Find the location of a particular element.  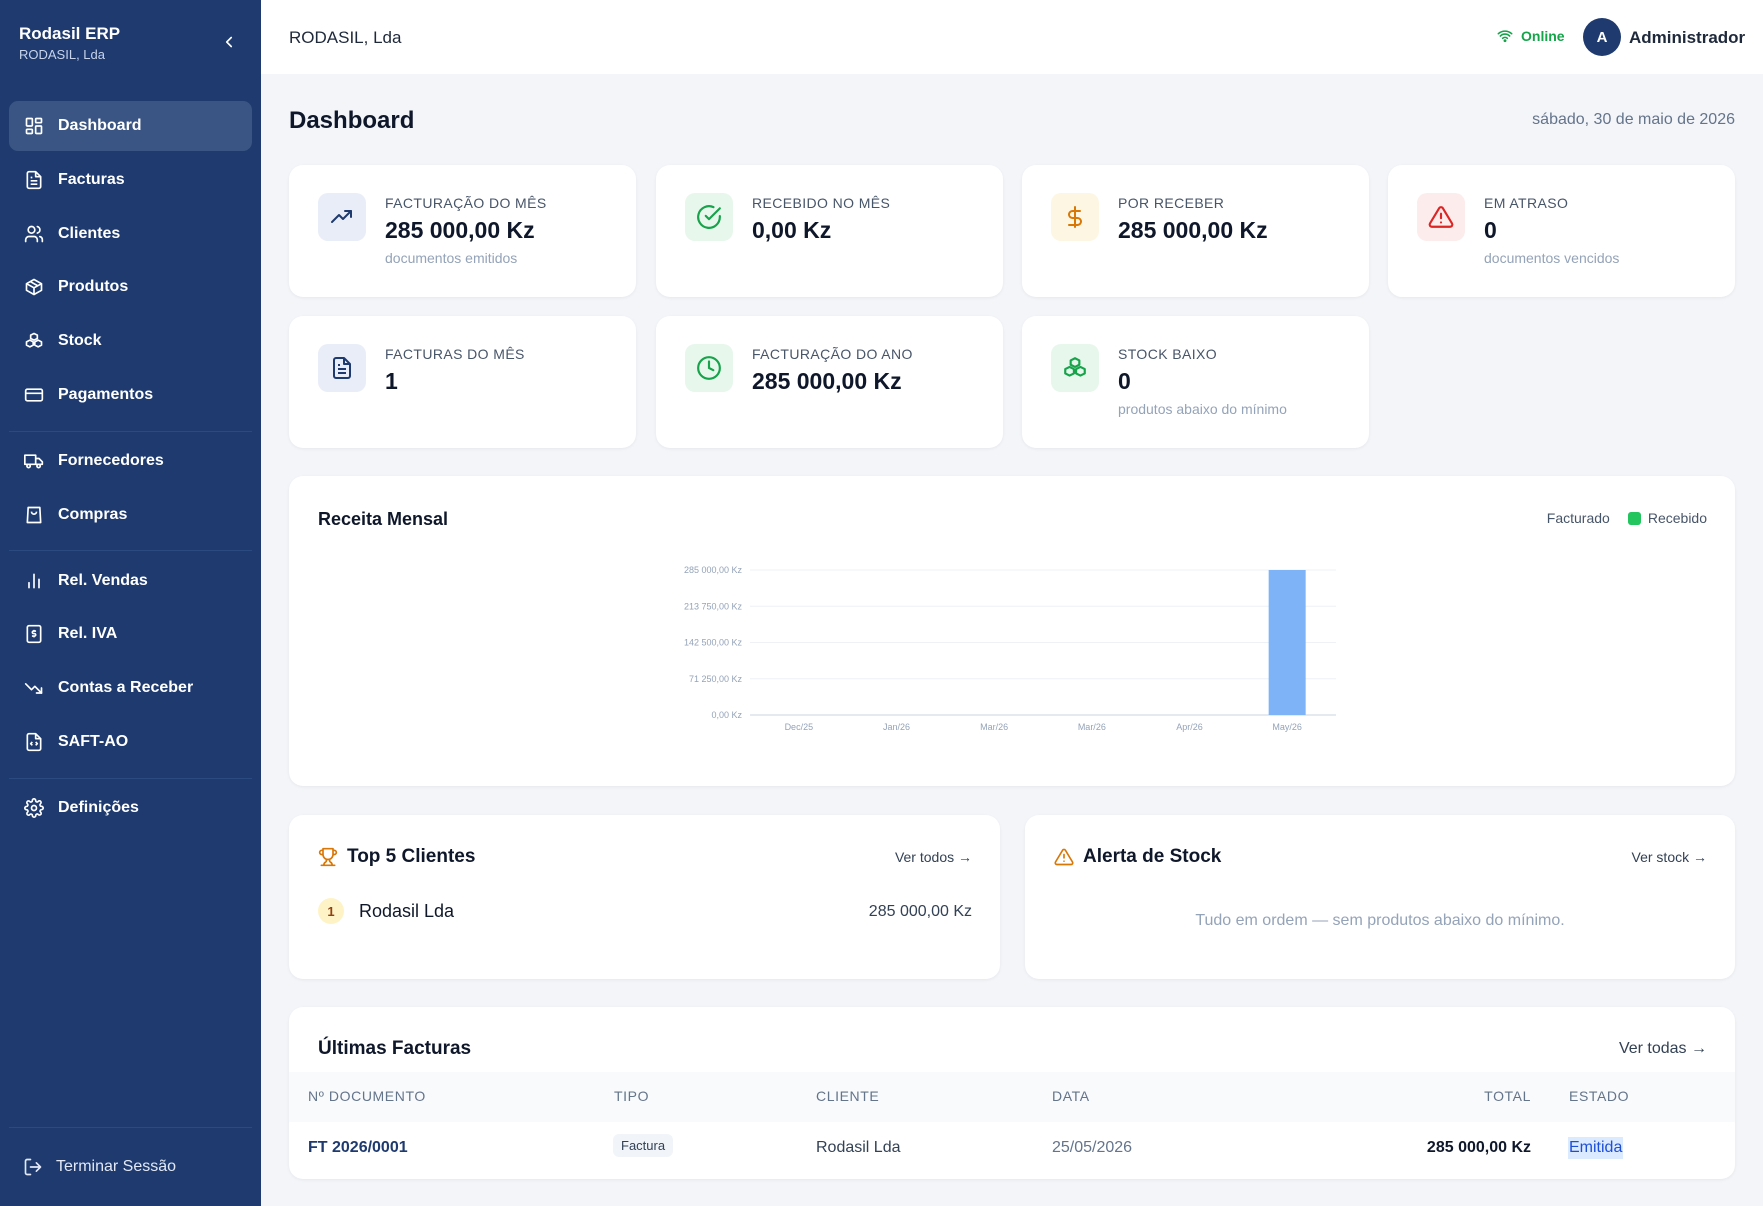

chevron-left-icon is located at coordinates (229, 42).